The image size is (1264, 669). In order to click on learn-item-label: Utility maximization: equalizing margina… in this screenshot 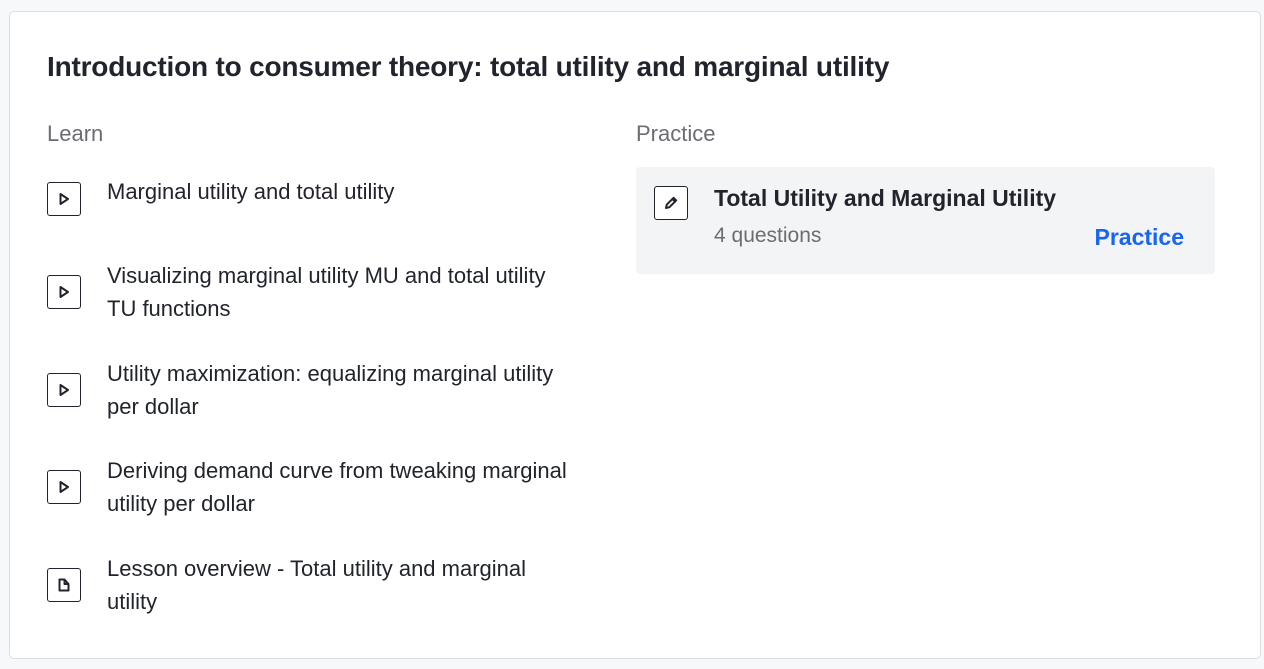, I will do `click(330, 390)`.